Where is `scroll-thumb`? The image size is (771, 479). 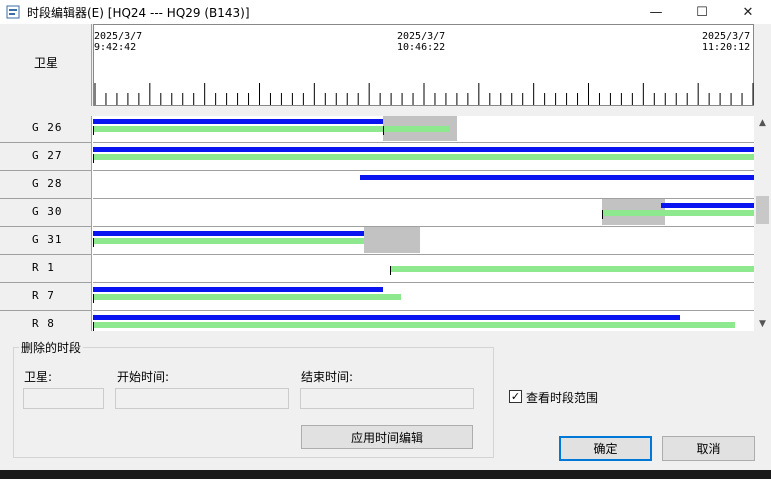 scroll-thumb is located at coordinates (762, 210).